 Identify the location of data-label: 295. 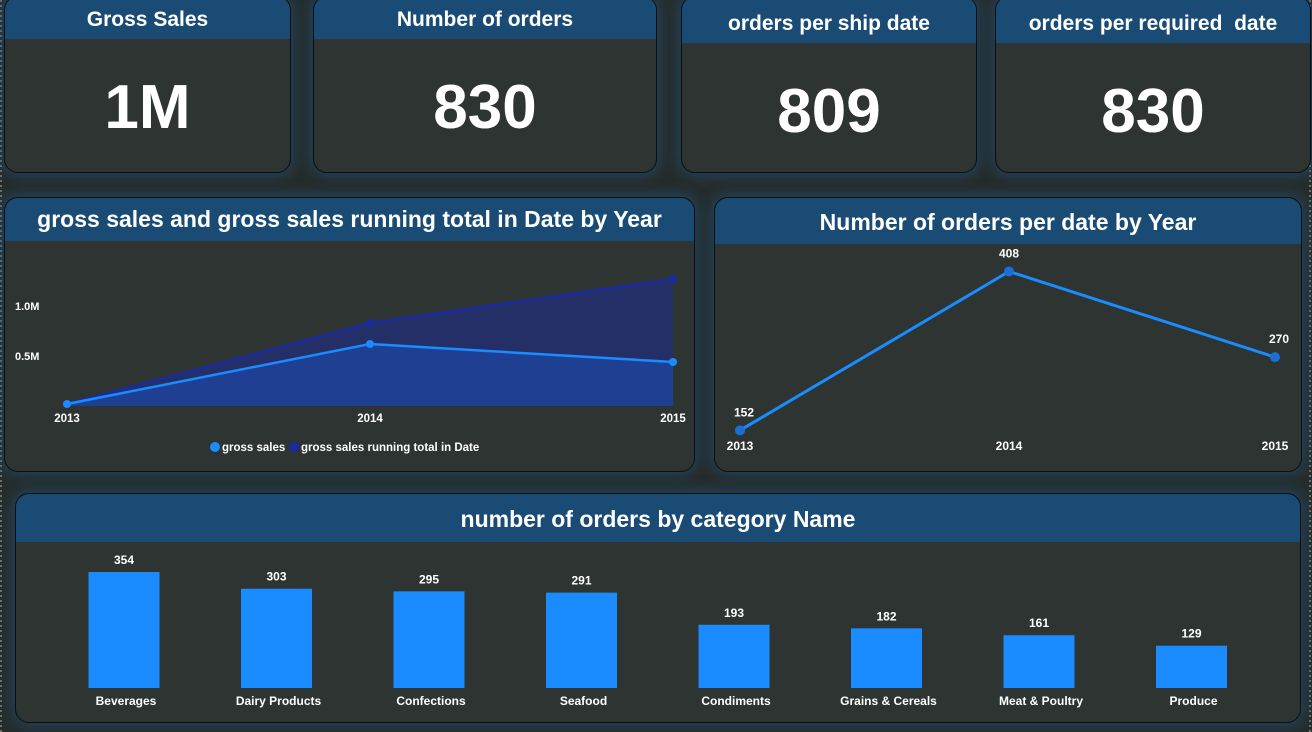
(429, 579).